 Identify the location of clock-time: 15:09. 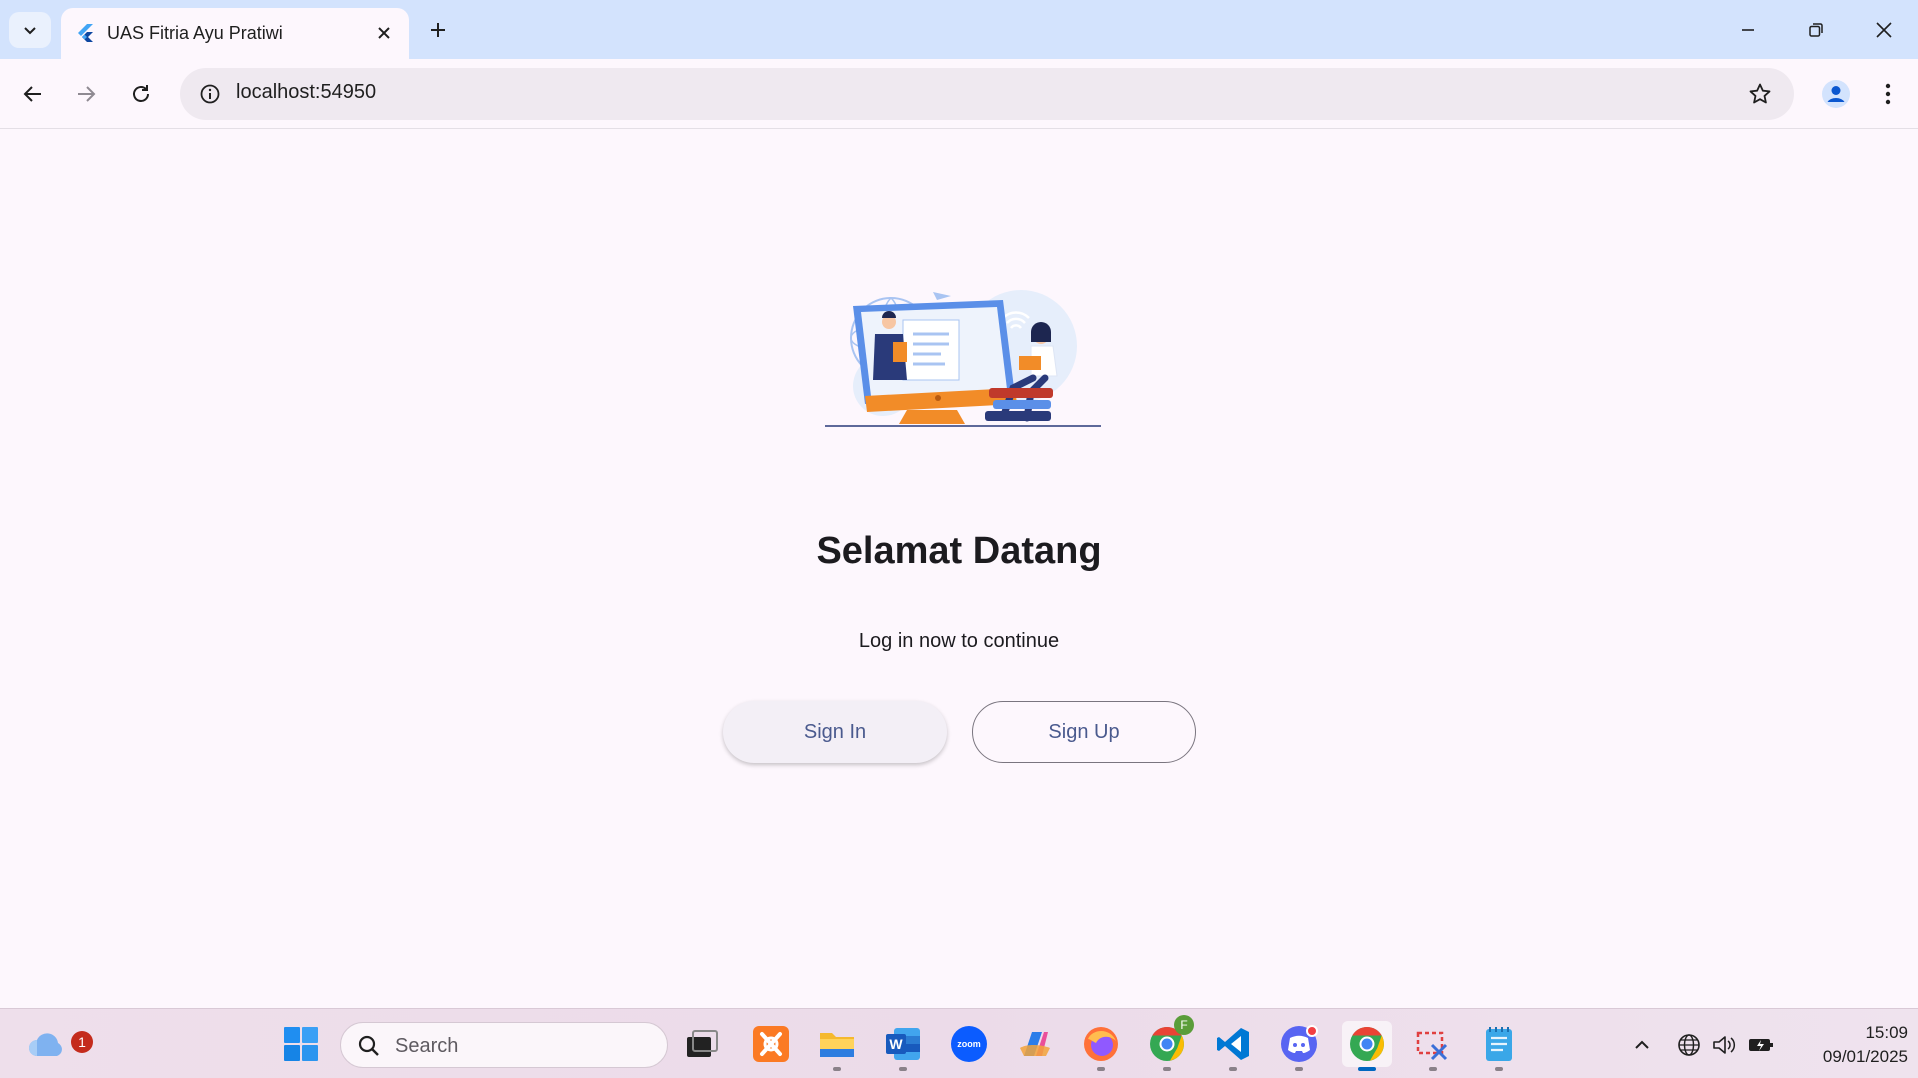
(1886, 1032).